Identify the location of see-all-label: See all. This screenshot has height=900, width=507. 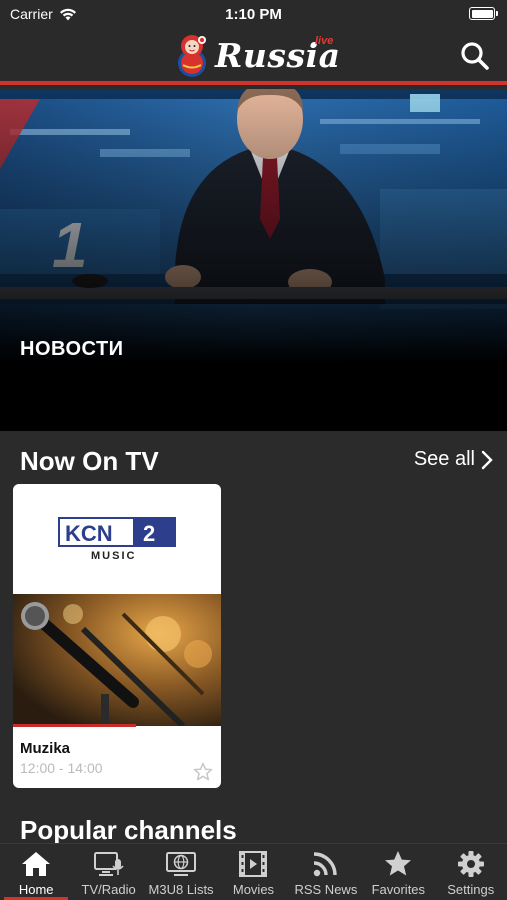
(444, 459).